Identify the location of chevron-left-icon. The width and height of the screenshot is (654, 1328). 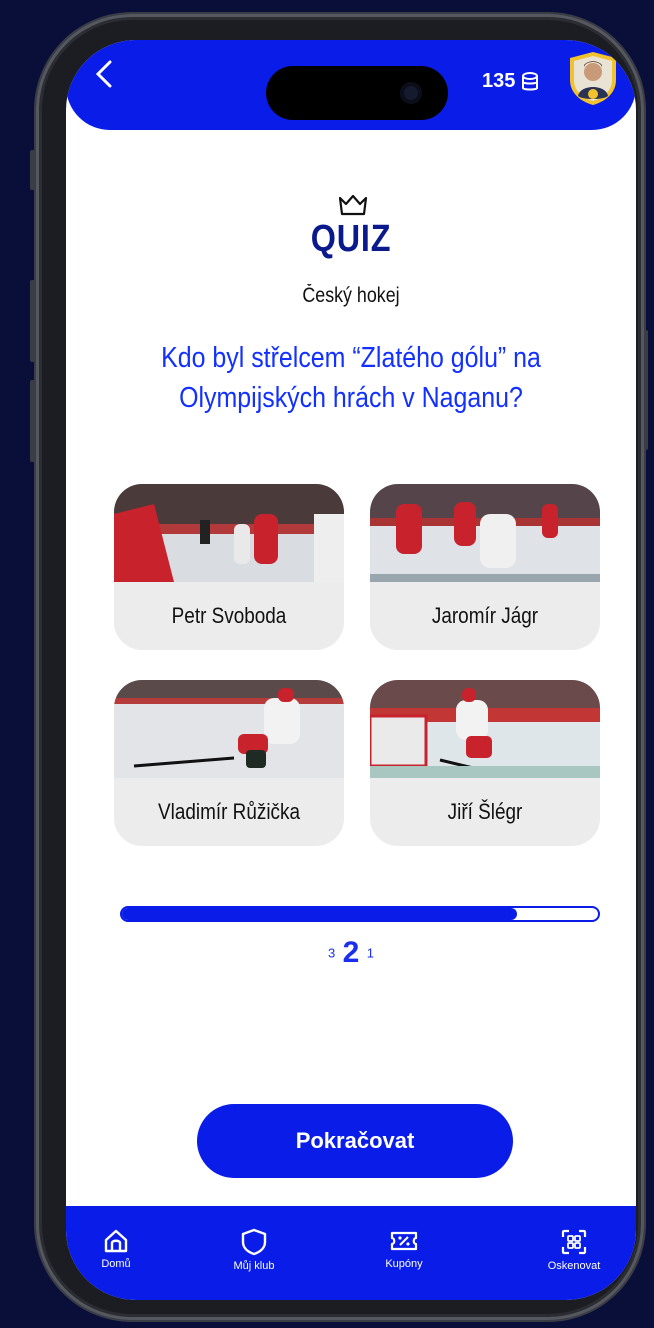
(103, 74).